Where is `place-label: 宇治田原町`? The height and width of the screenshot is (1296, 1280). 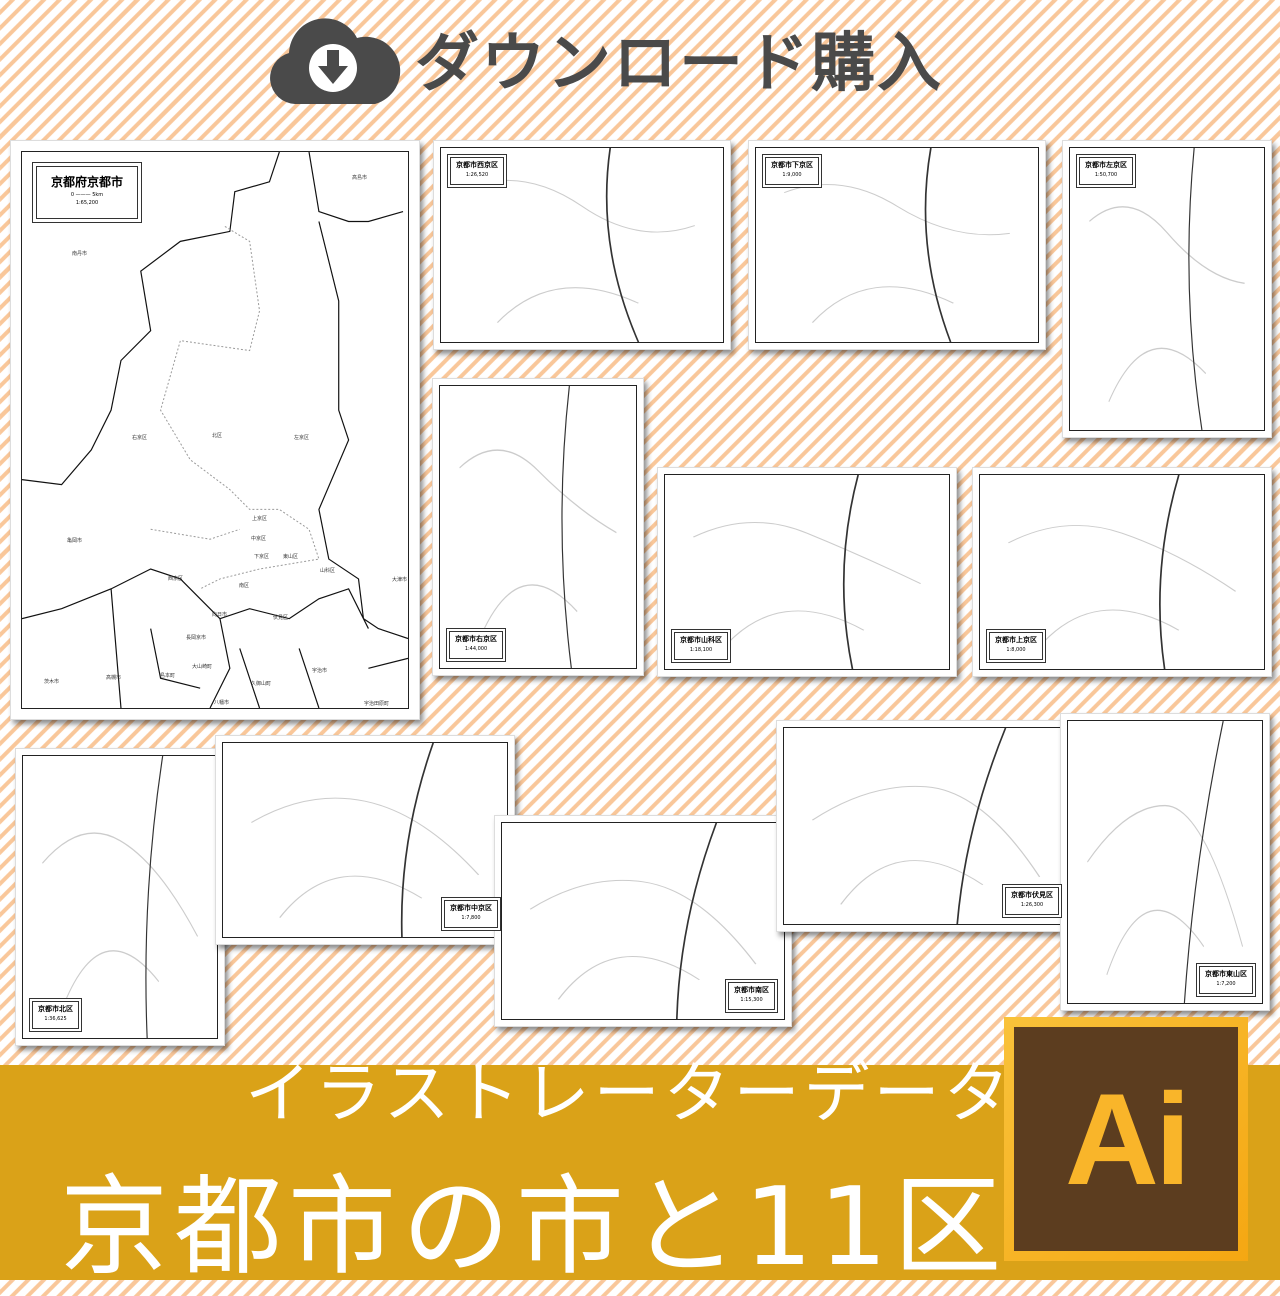
place-label: 宇治田原町 is located at coordinates (377, 704).